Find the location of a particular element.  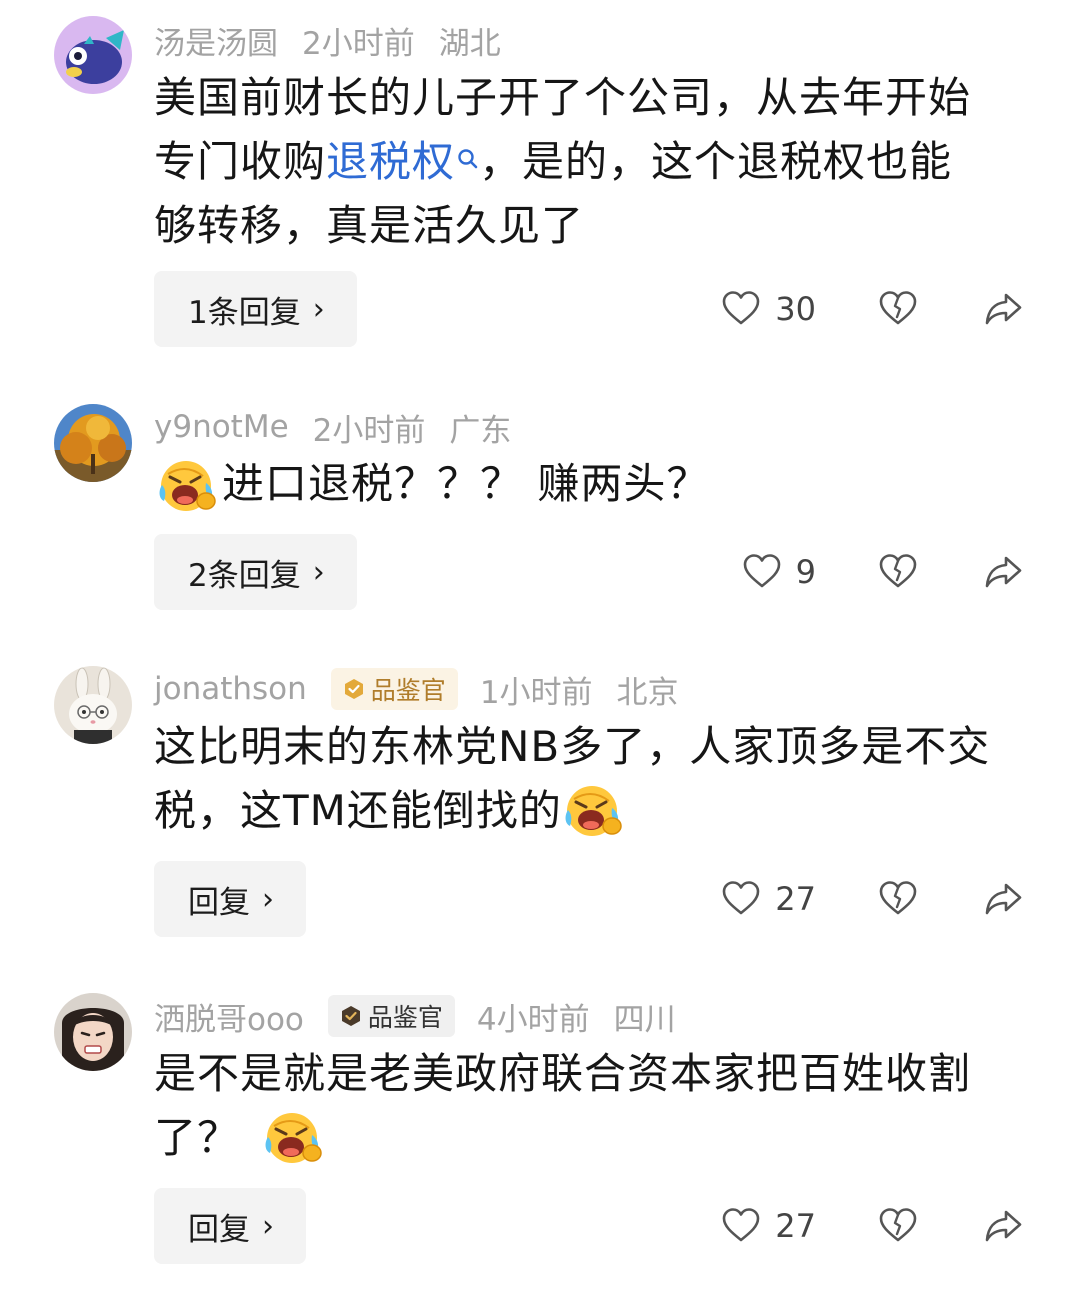

view-replies-button: 1条回复 › is located at coordinates (255, 309).